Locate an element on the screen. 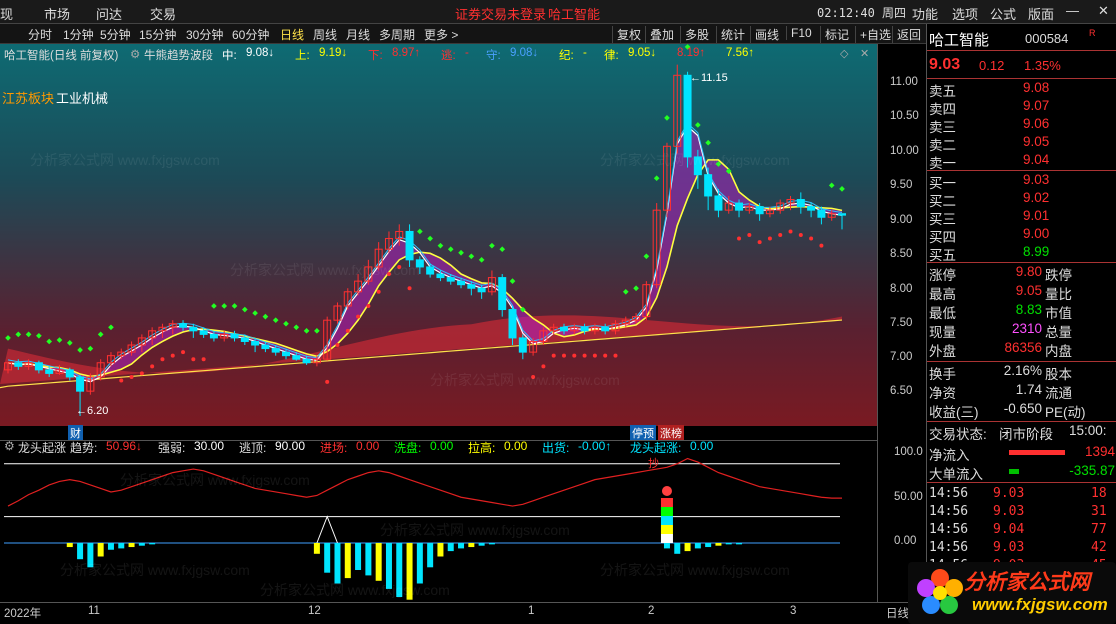 The image size is (1116, 624). diamond-icon: ◇ is located at coordinates (844, 53).